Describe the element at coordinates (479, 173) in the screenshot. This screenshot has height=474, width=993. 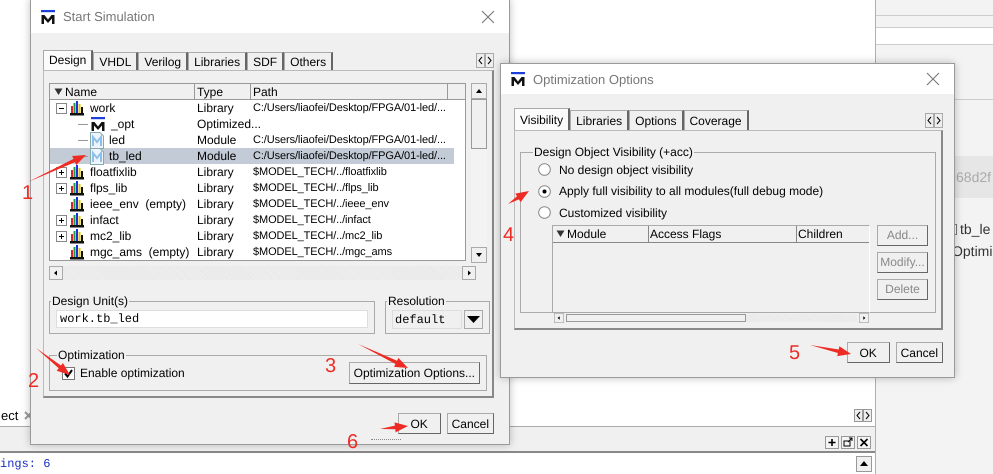
I see `vertical-scrollbar` at that location.